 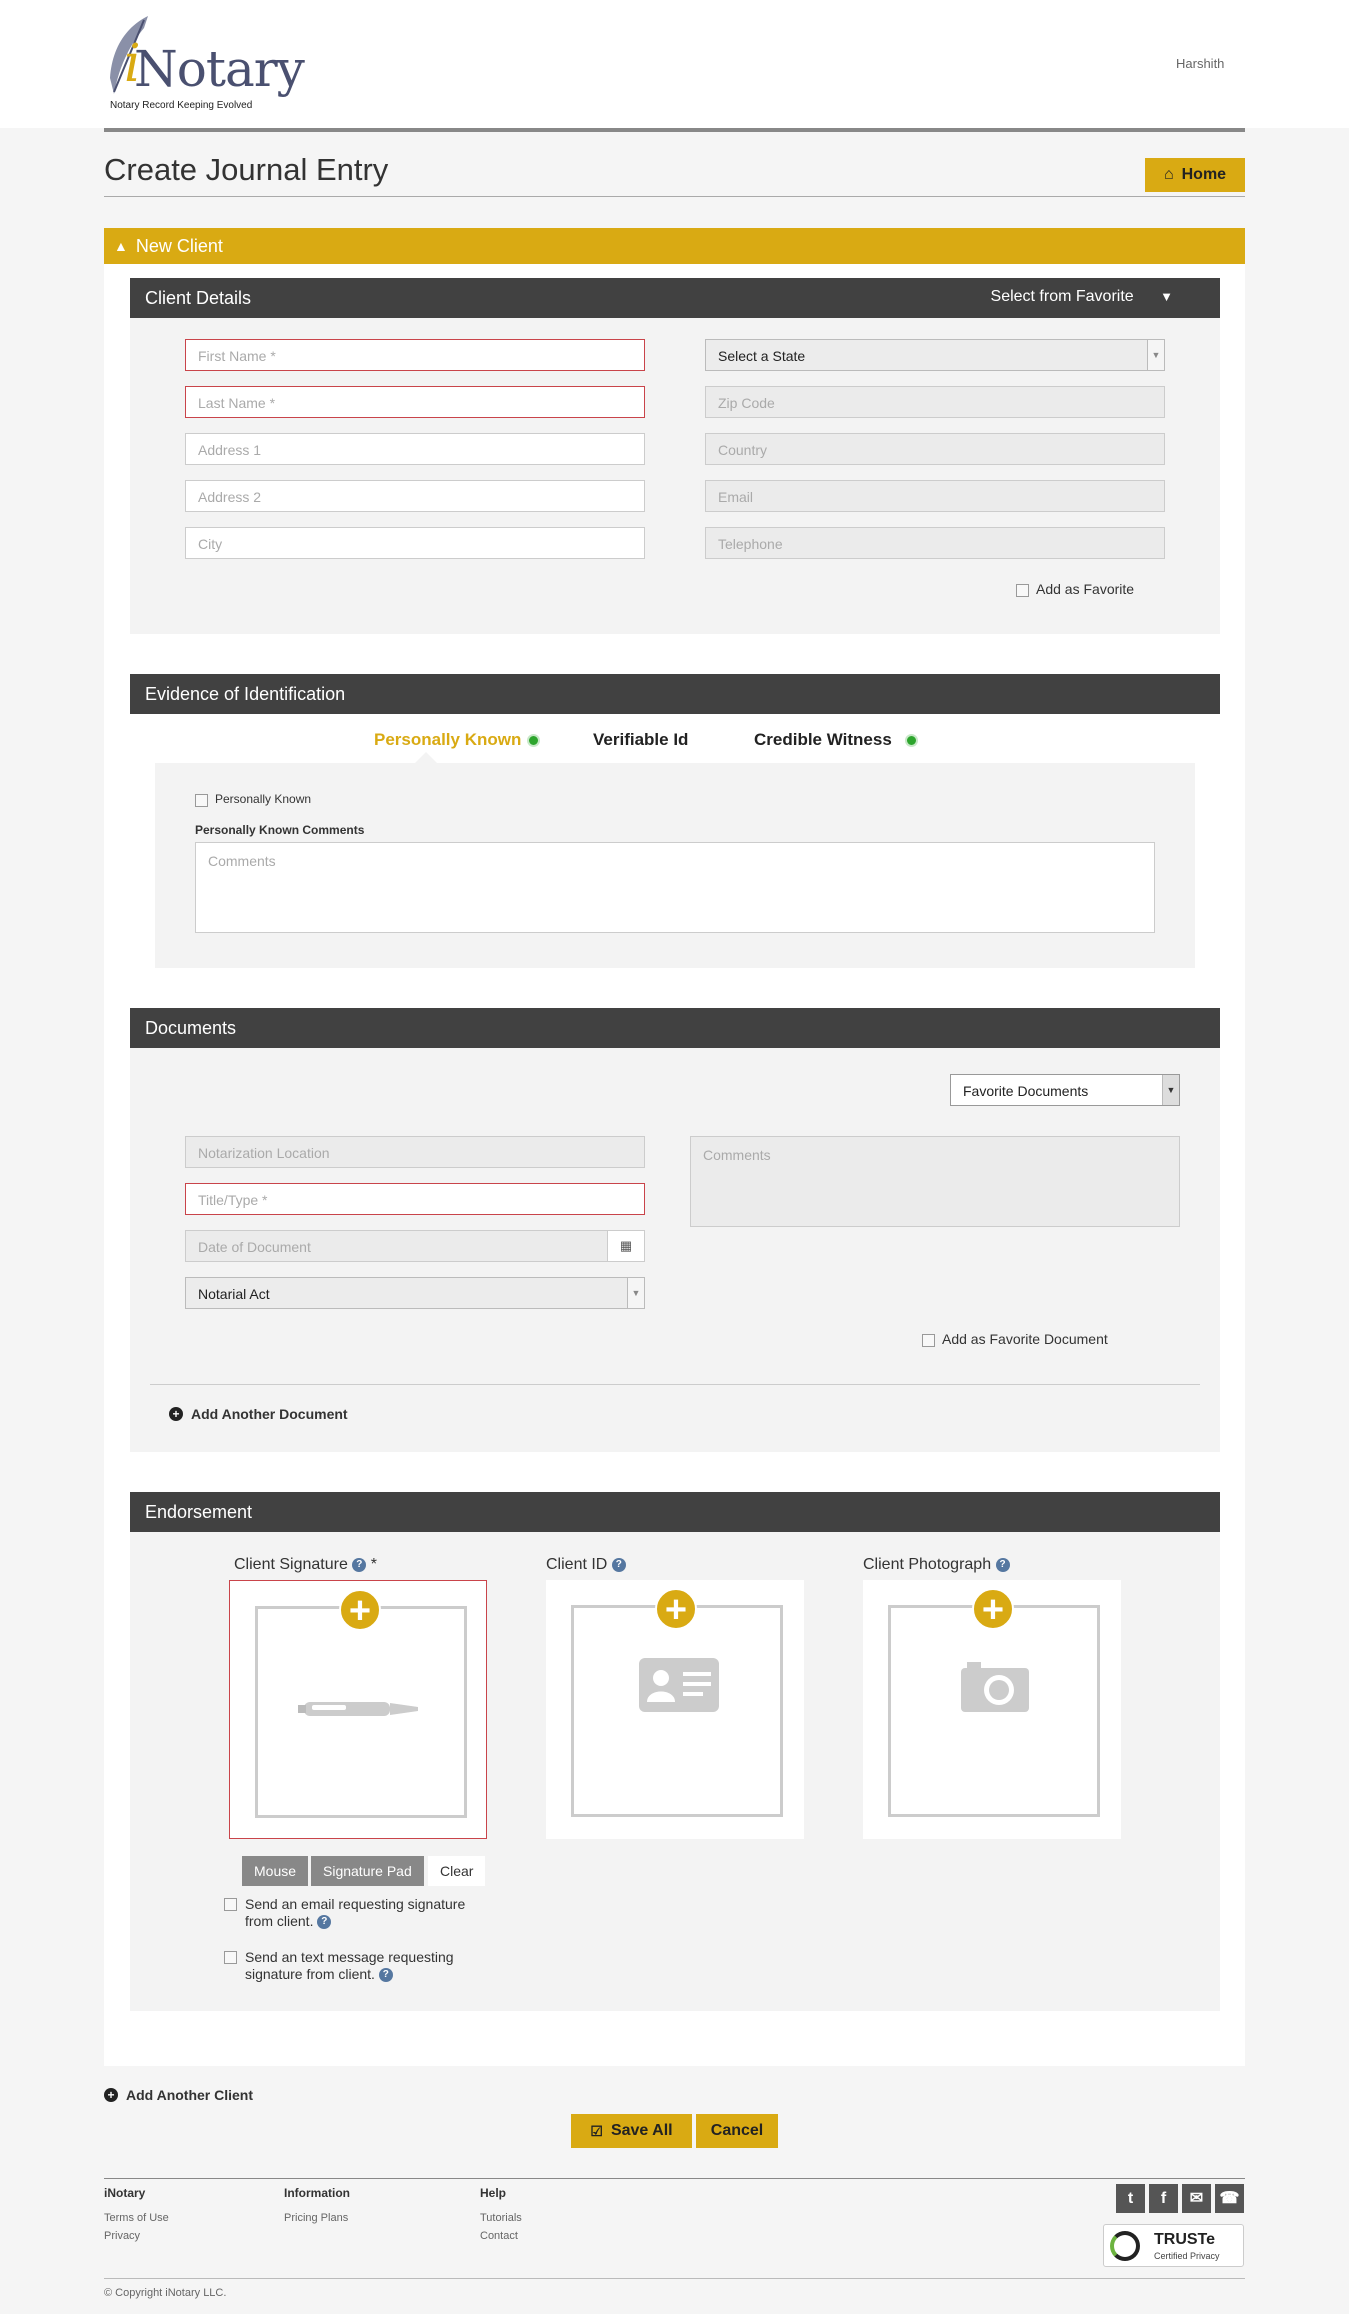 What do you see at coordinates (1025, 1339) in the screenshot?
I see `add-favorite-document-label: Add as Favorite Document` at bounding box center [1025, 1339].